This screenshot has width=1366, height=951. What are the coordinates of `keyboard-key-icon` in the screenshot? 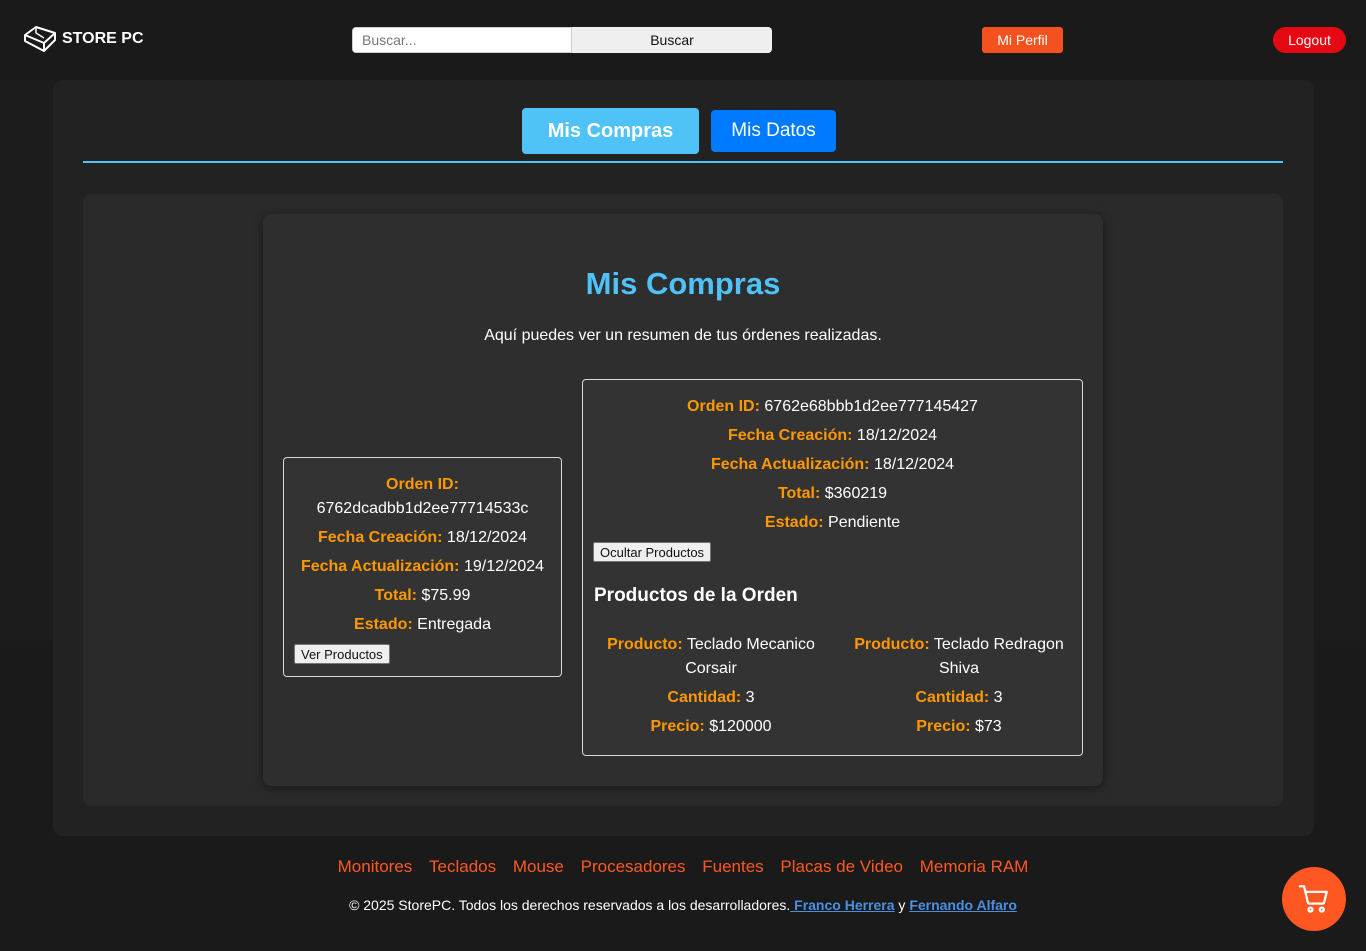 It's located at (40, 39).